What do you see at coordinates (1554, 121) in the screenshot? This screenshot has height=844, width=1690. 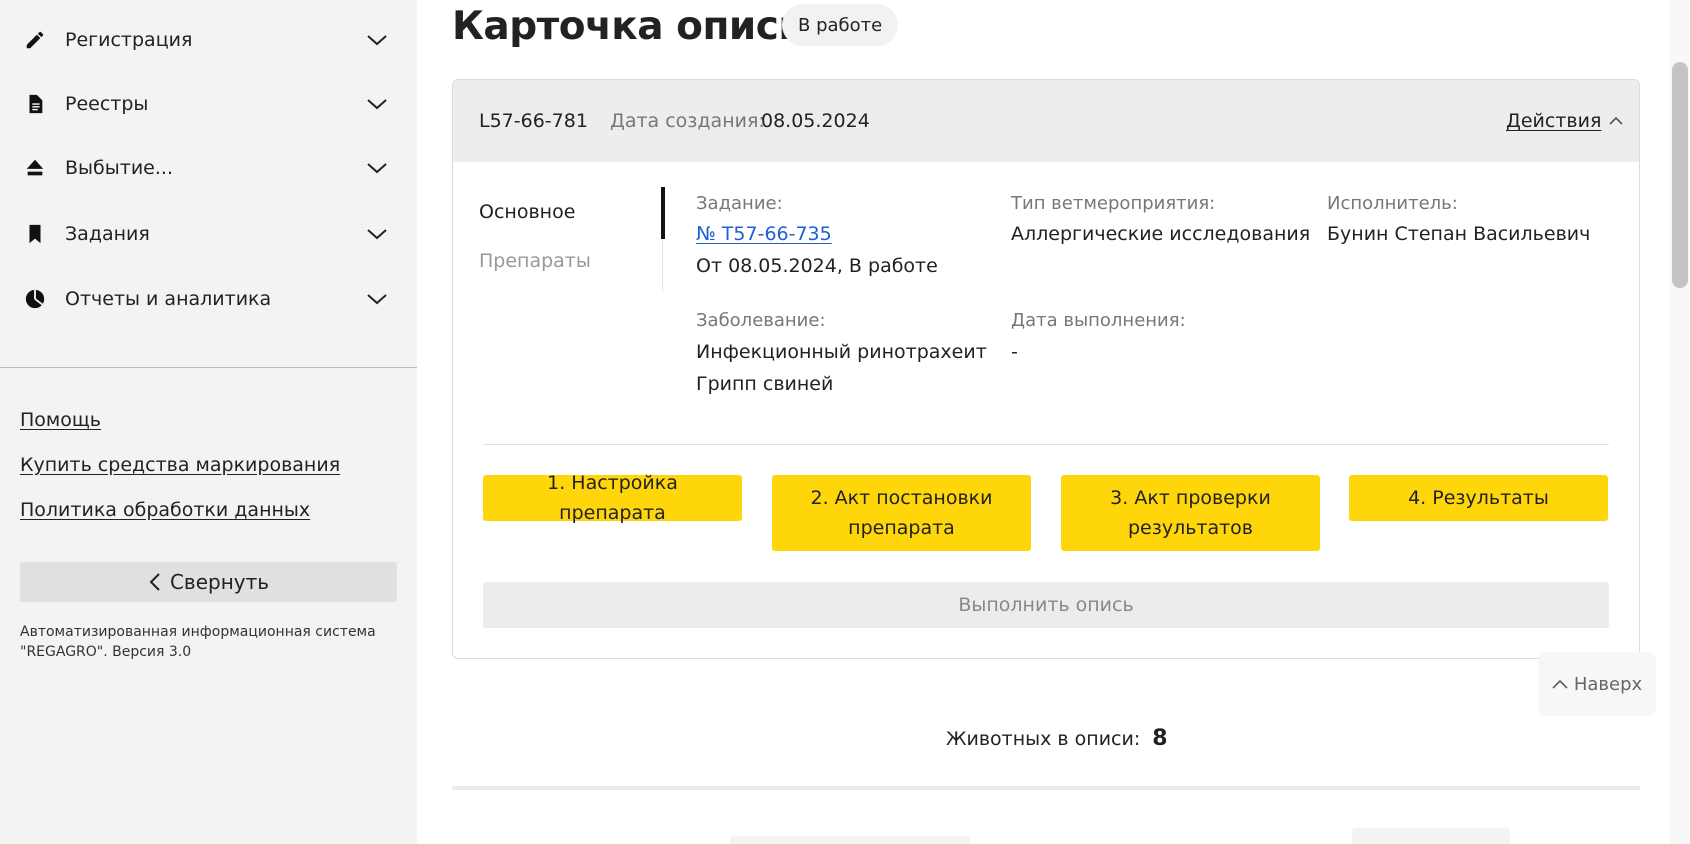 I see `actions-label: Действия` at bounding box center [1554, 121].